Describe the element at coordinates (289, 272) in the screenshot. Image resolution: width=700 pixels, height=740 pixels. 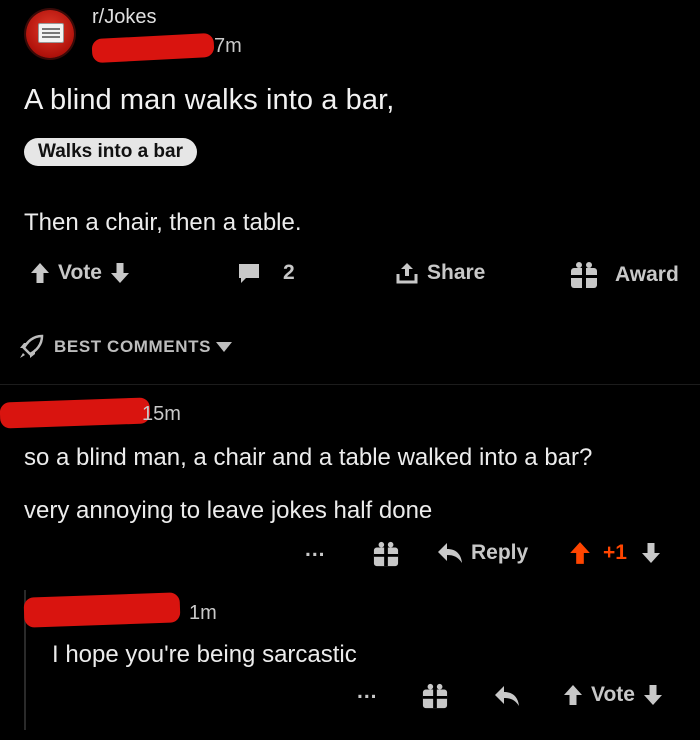
I see `comments-count: 2` at that location.